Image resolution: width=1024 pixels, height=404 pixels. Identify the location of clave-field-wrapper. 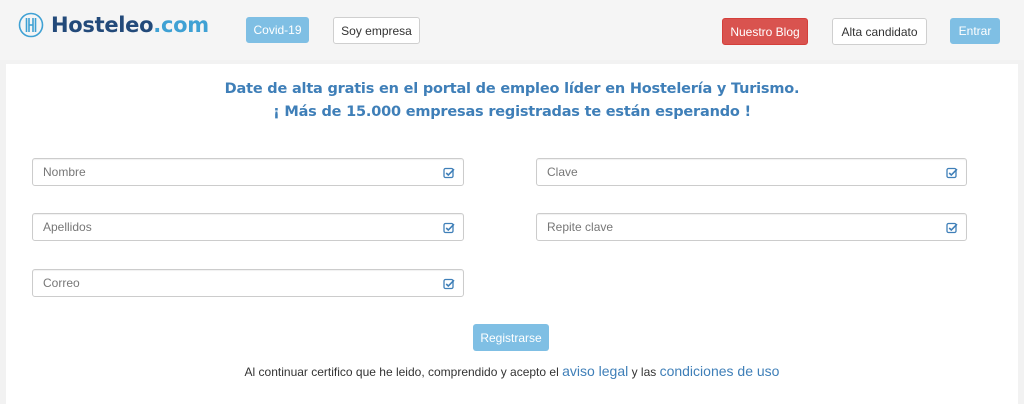
(751, 172).